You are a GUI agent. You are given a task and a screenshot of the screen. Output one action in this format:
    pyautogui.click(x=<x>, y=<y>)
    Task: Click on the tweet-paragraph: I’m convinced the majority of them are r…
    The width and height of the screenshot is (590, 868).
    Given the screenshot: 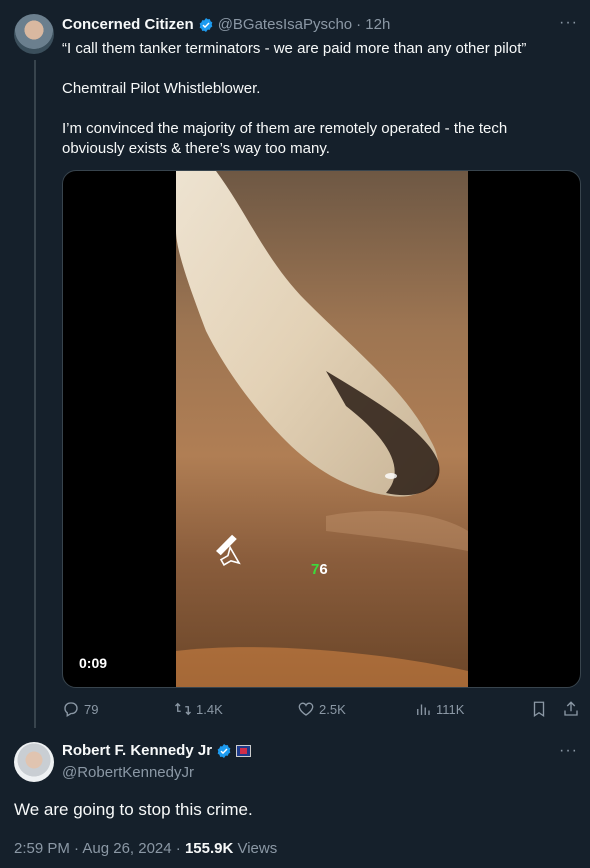 What is the action you would take?
    pyautogui.click(x=285, y=138)
    